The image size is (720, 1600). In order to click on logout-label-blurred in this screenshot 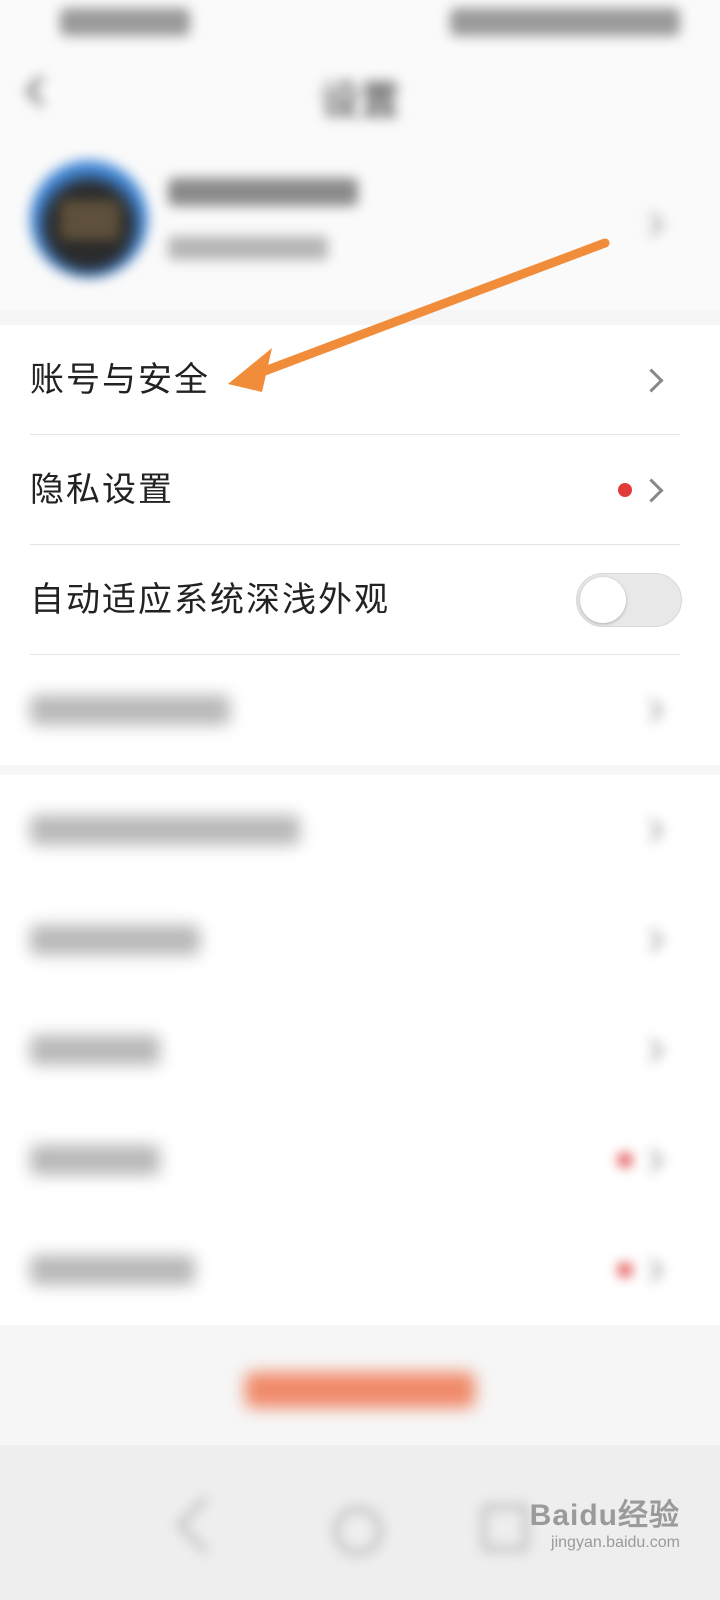, I will do `click(360, 1390)`.